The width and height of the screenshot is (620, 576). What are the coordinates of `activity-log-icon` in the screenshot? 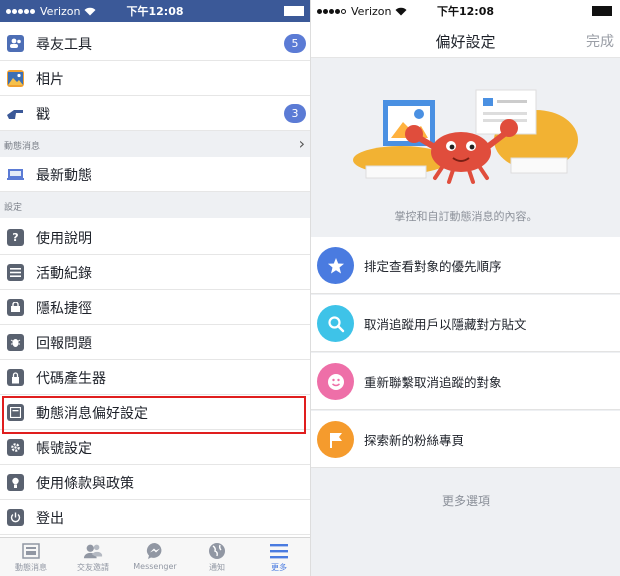 It's located at (15, 272).